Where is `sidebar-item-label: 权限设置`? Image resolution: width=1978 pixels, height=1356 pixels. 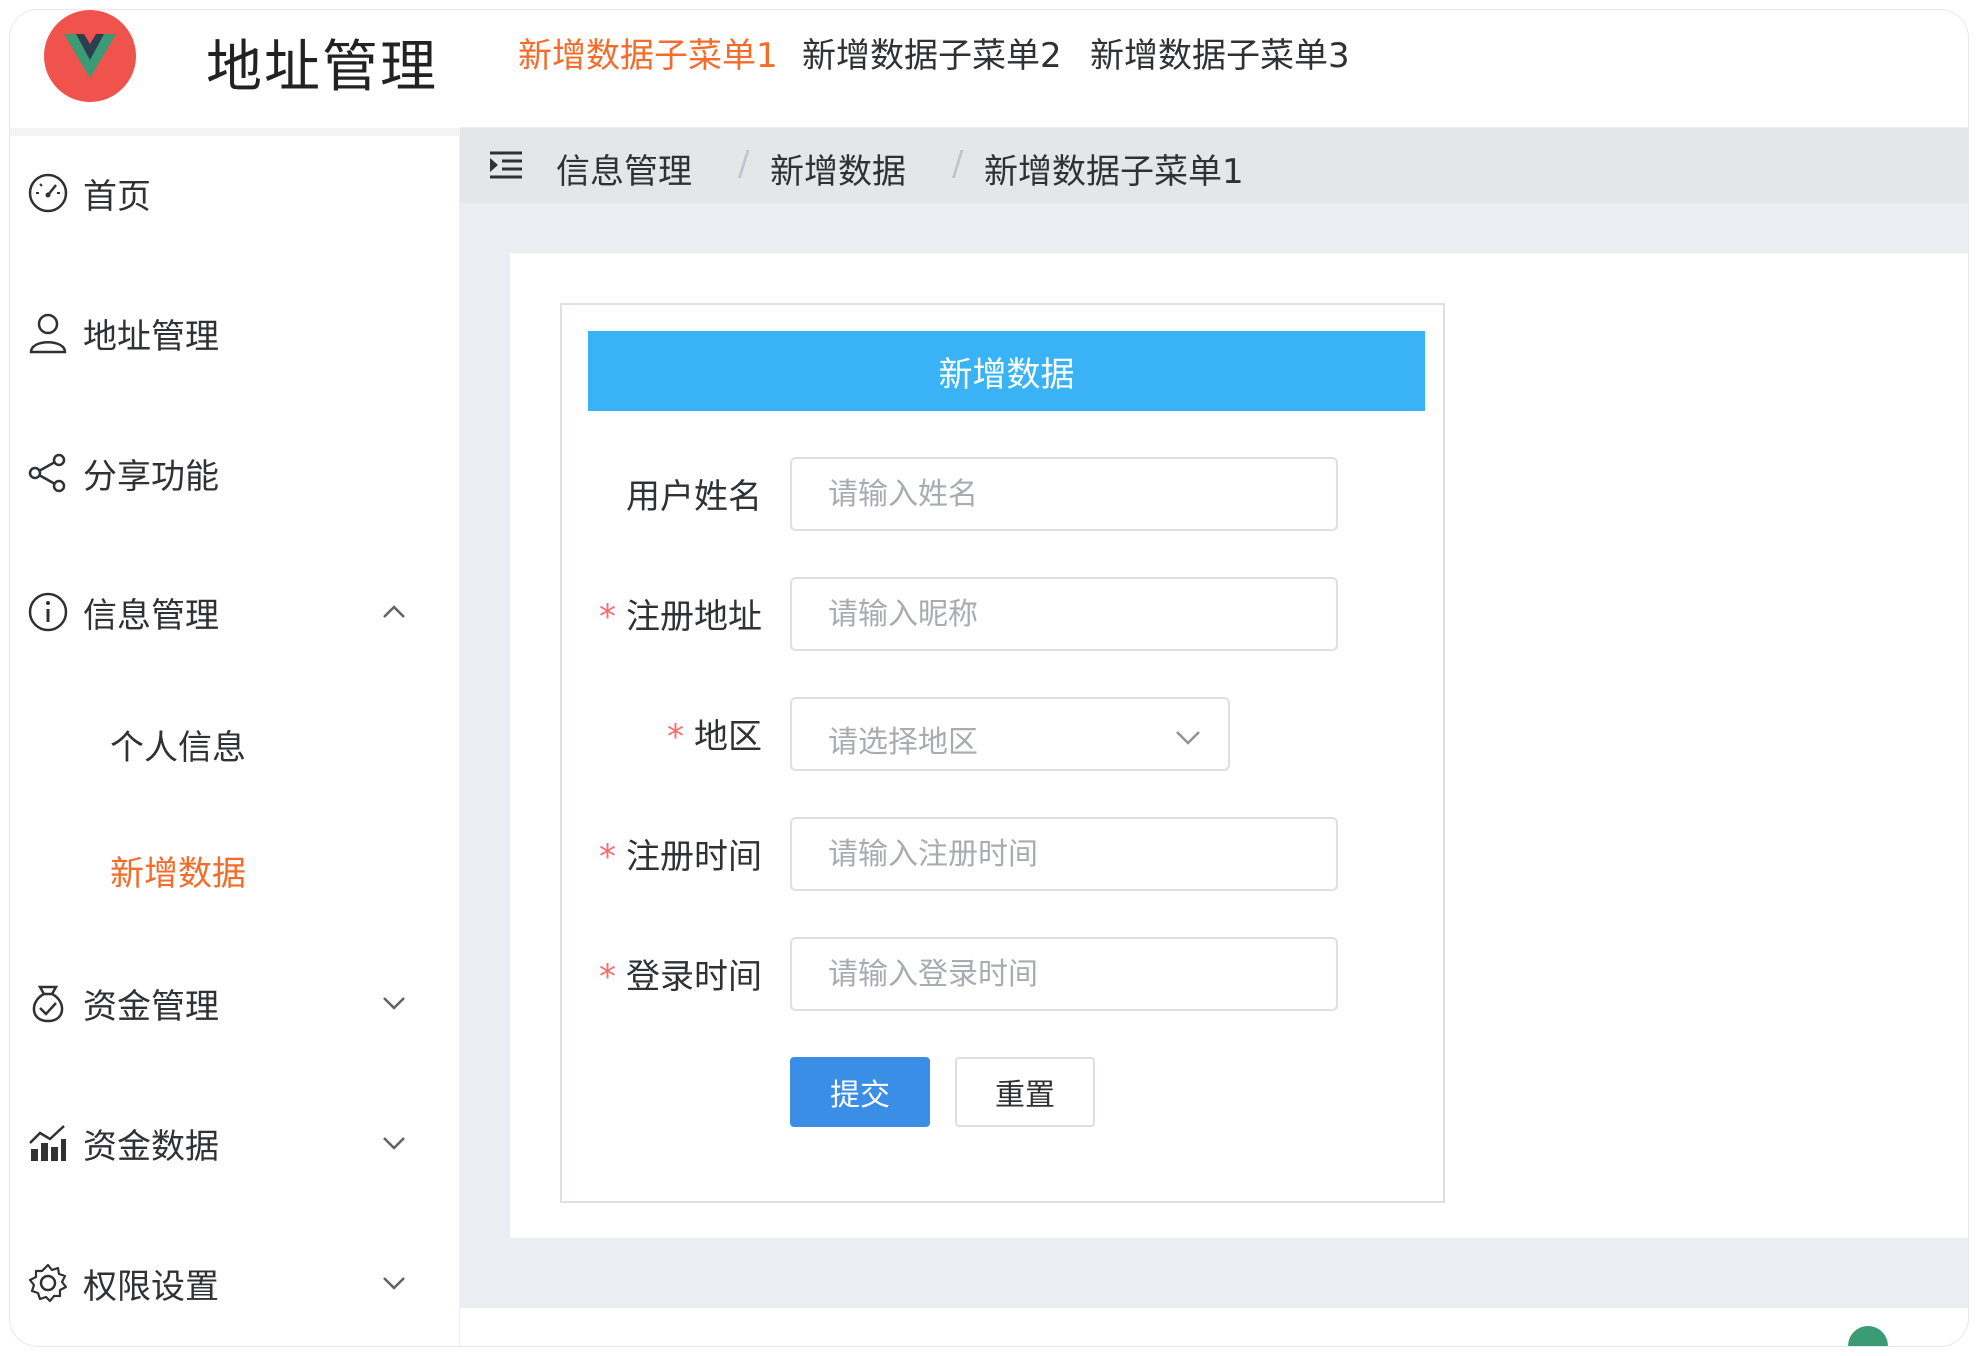
sidebar-item-label: 权限设置 is located at coordinates (151, 1286).